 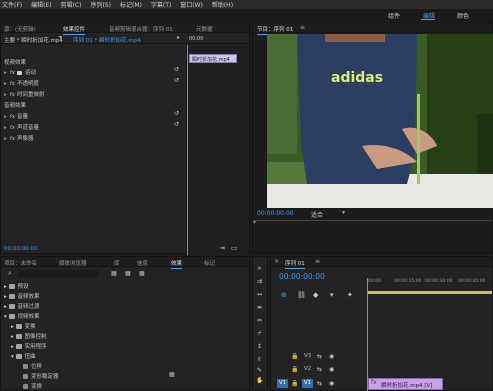 What do you see at coordinates (10, 273) in the screenshot?
I see `search-icon: ⌕` at bounding box center [10, 273].